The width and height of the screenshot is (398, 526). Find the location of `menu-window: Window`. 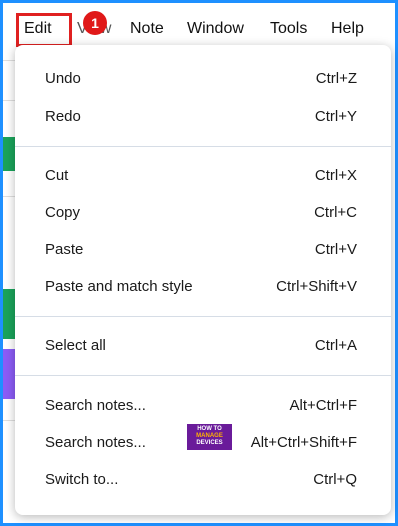

menu-window: Window is located at coordinates (215, 29).